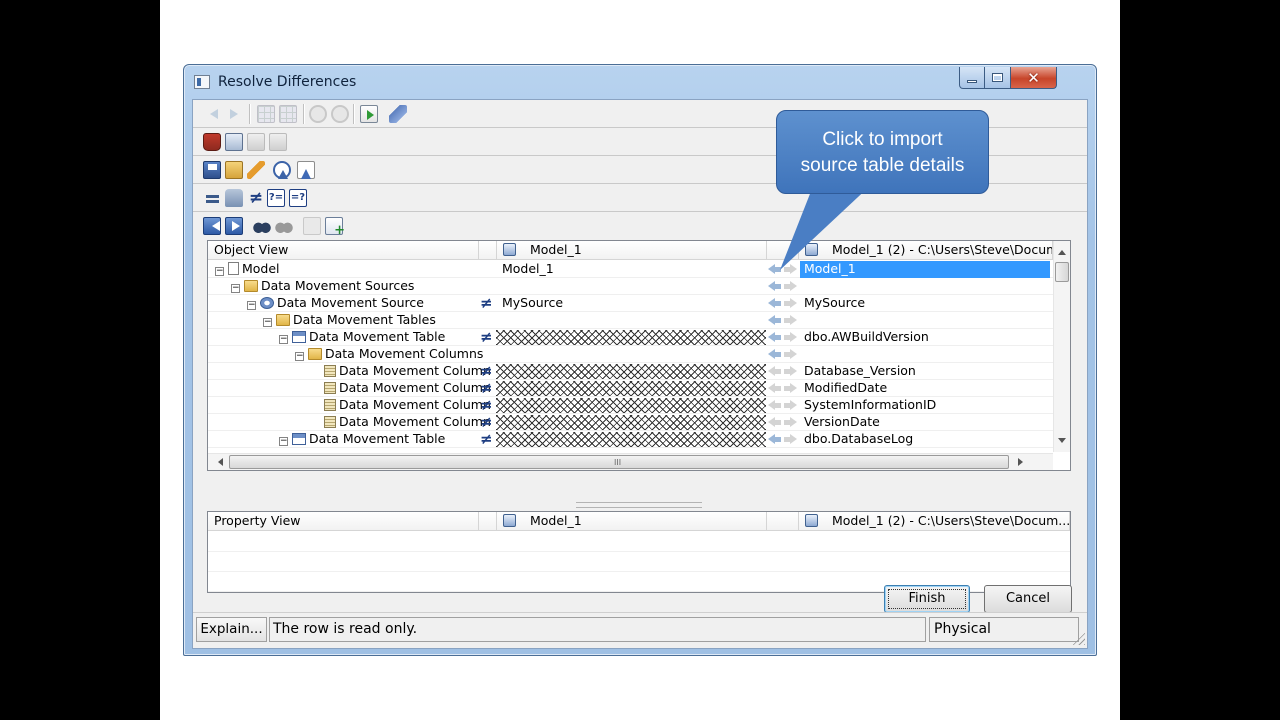 The image size is (1280, 720). What do you see at coordinates (1062, 272) in the screenshot?
I see `vertical-scroll-thumb` at bounding box center [1062, 272].